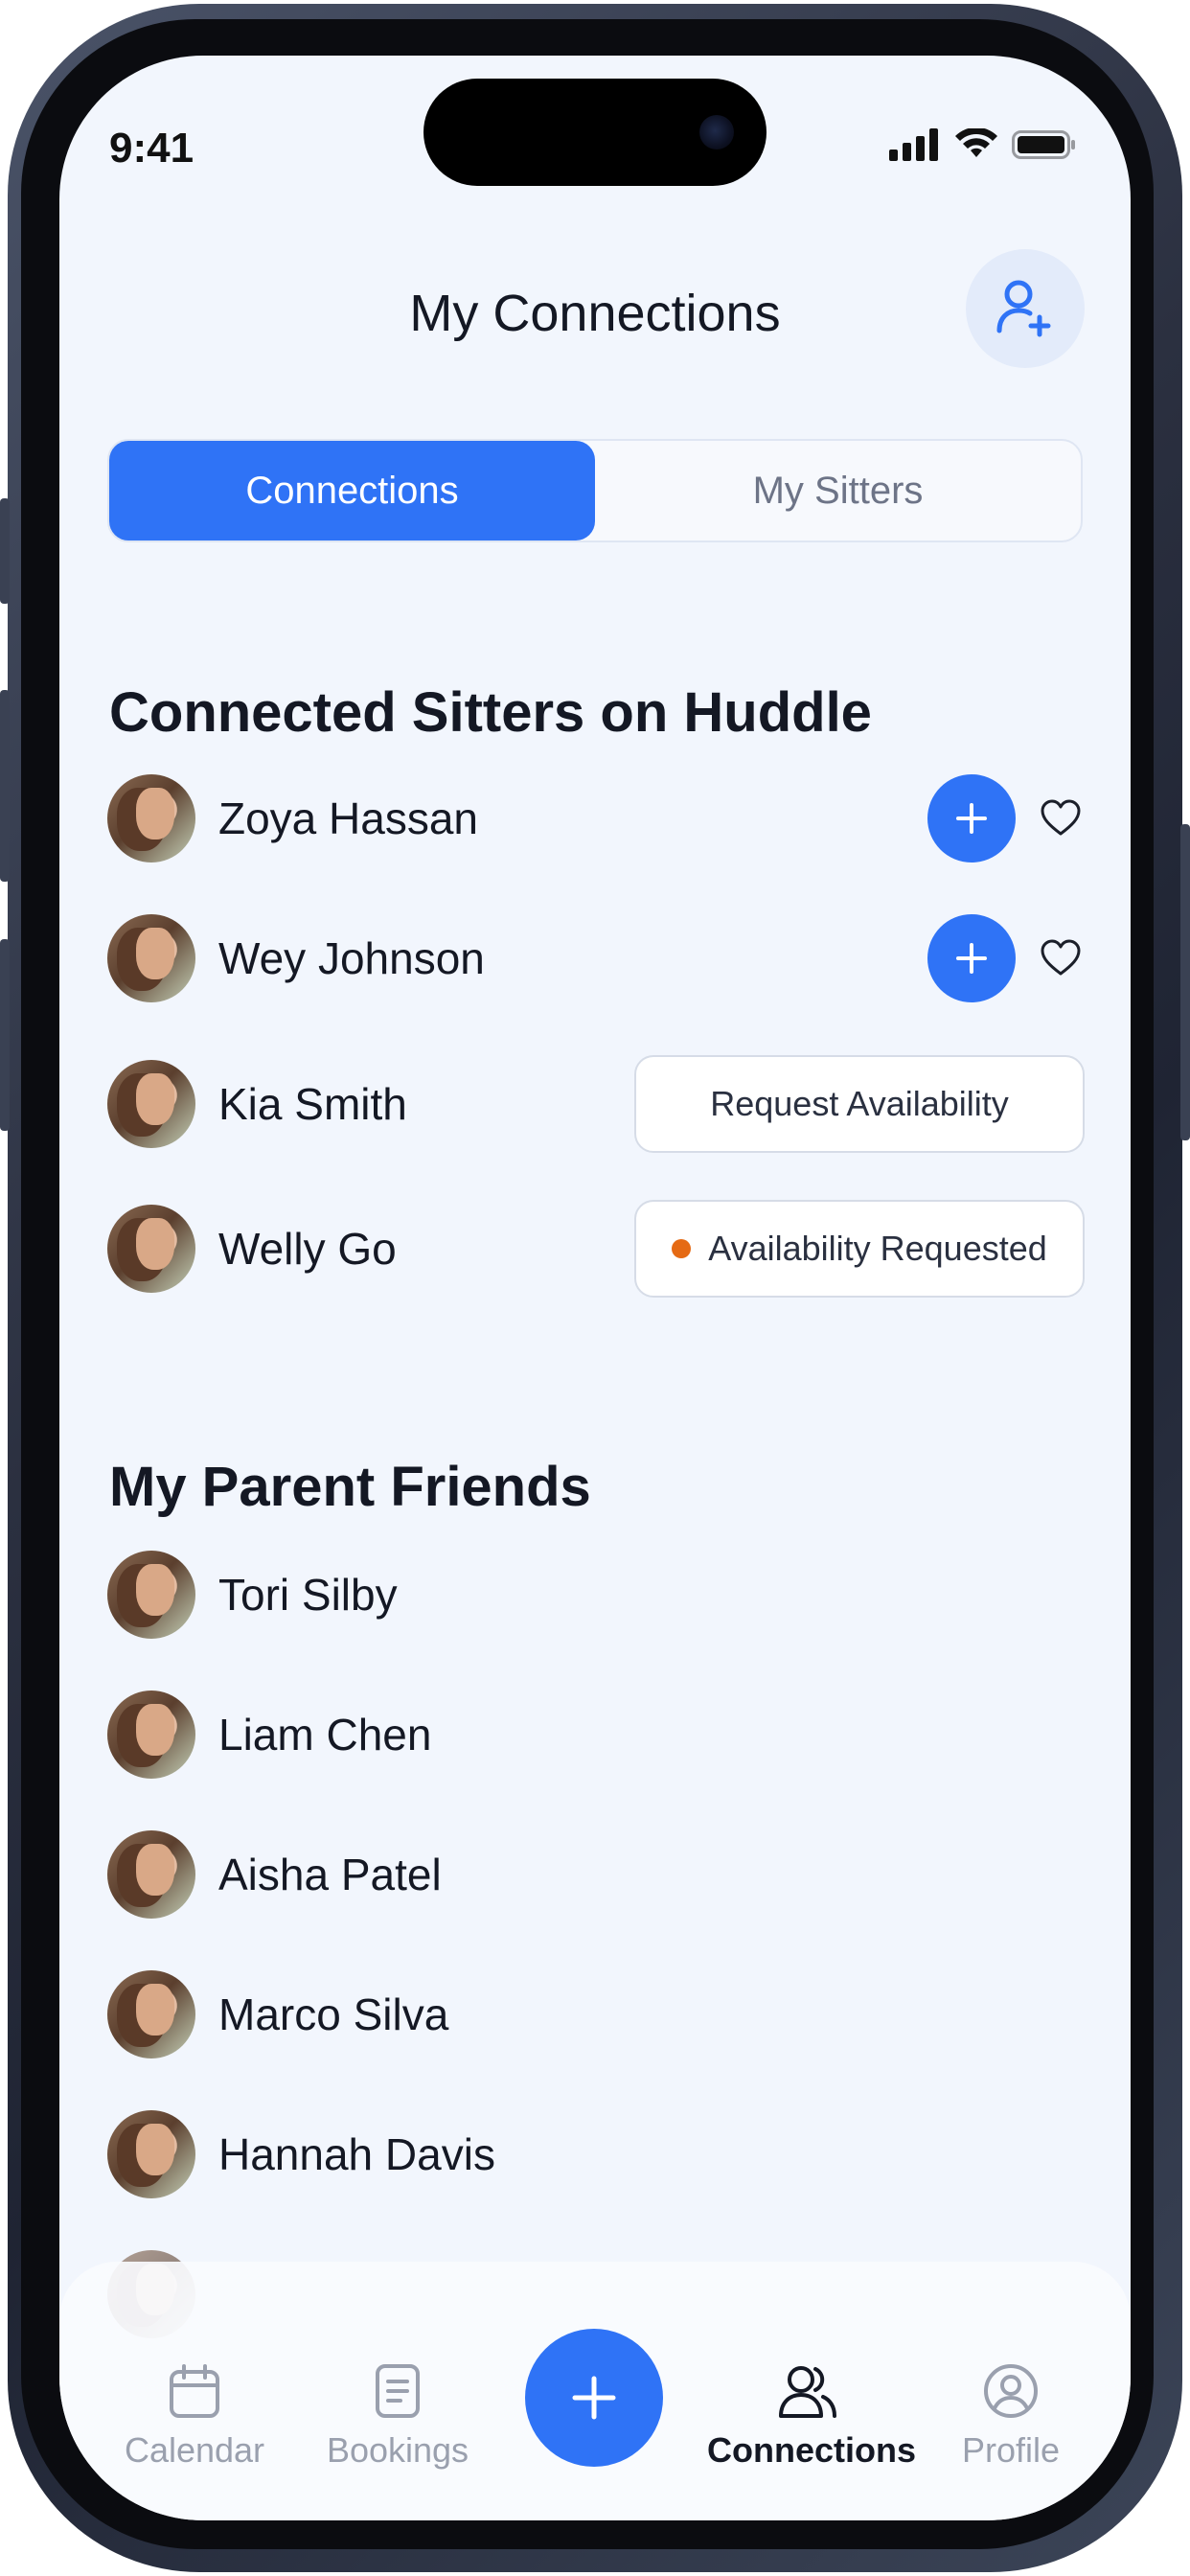 The height and width of the screenshot is (2576, 1190). Describe the element at coordinates (914, 144) in the screenshot. I see `signal-icon` at that location.